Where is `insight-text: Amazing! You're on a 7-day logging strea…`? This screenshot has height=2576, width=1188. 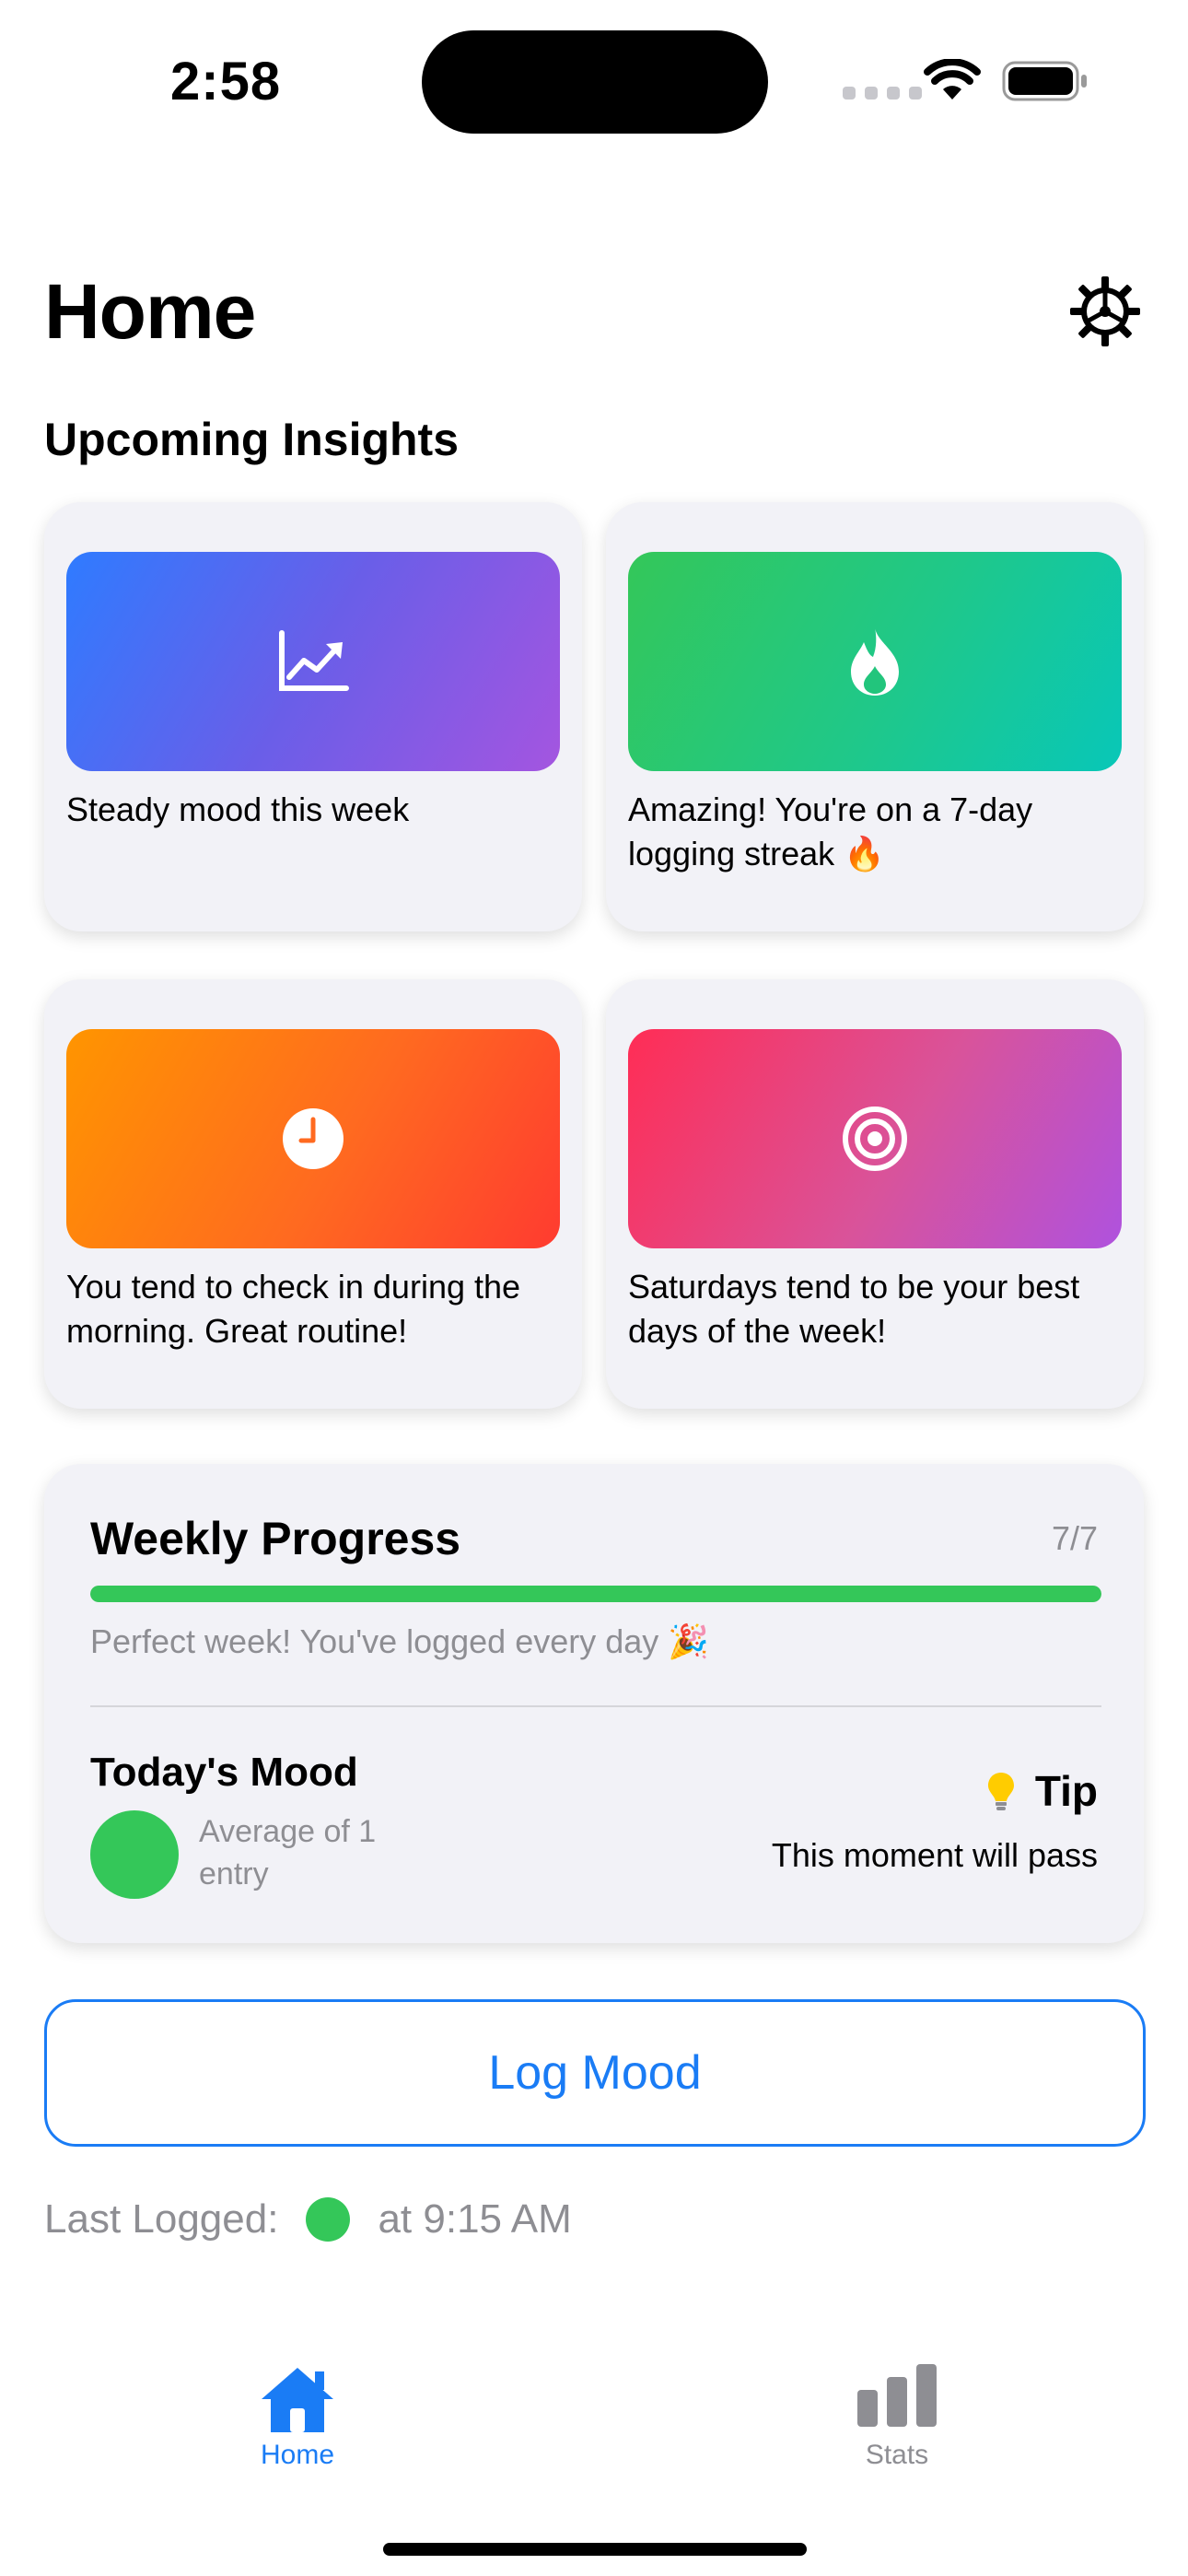
insight-text: Amazing! You're on a 7-day logging strea… is located at coordinates (830, 831).